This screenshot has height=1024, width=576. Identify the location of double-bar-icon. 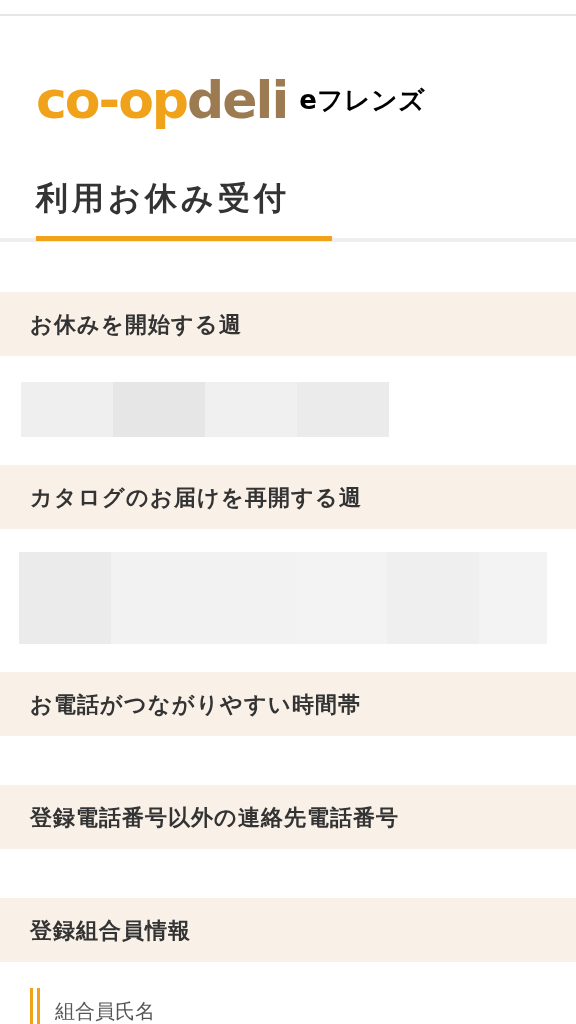
(35, 1006).